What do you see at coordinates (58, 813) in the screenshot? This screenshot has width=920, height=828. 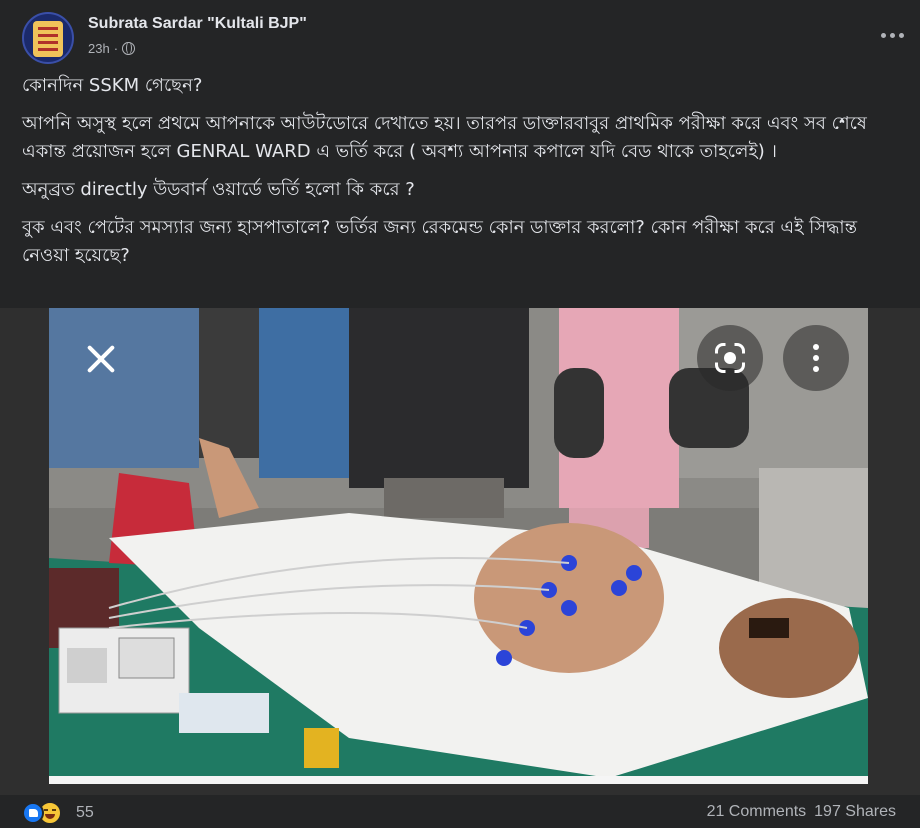 I see `reactions-summary: 55` at bounding box center [58, 813].